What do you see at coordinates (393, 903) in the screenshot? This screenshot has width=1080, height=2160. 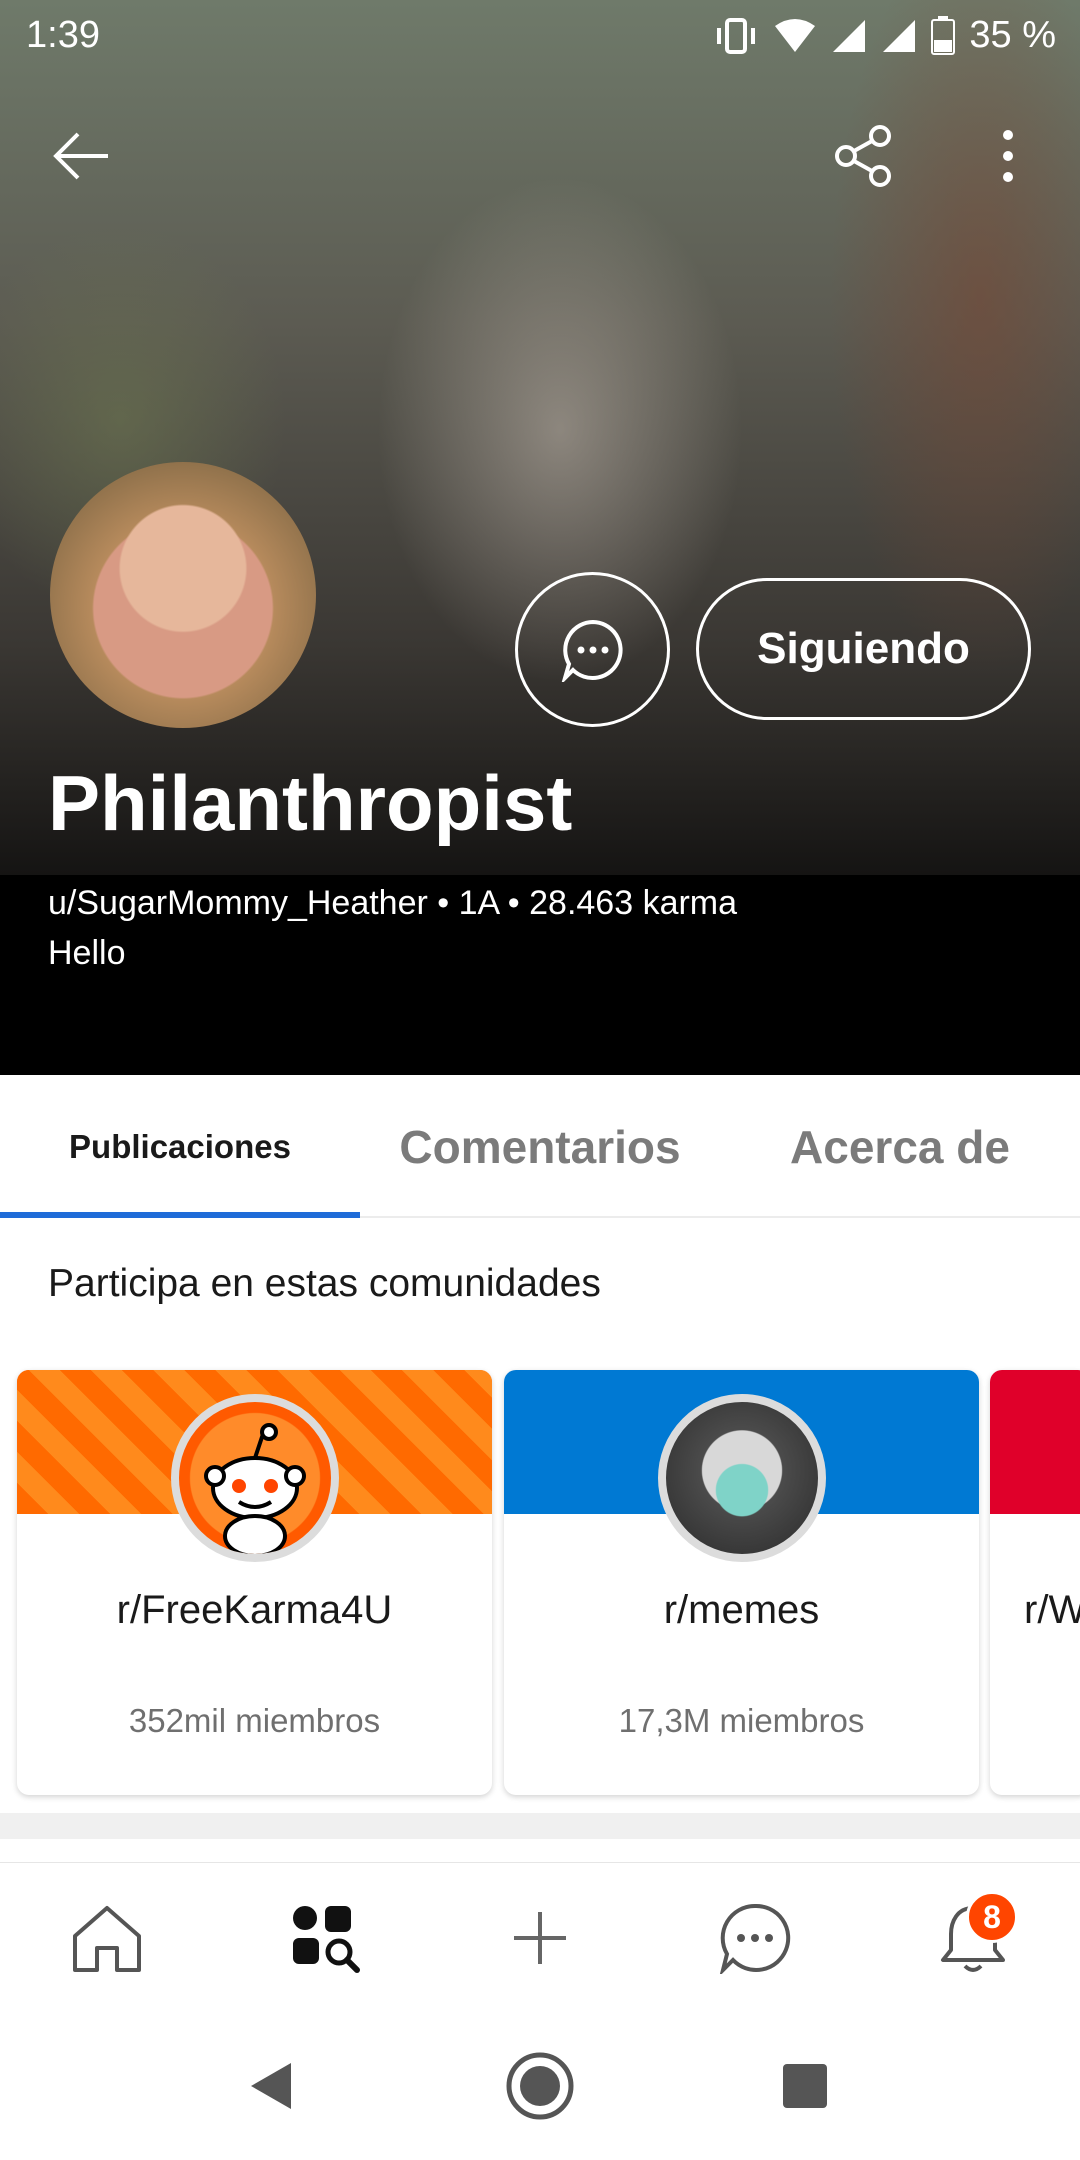 I see `profile-meta: u/SugarMommy_Heather • 1A • 28.463 karma` at bounding box center [393, 903].